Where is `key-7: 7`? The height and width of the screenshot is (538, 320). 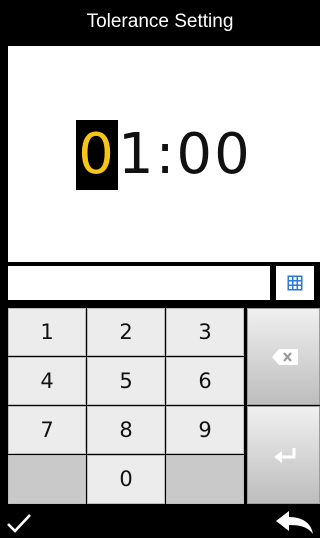
key-7: 7 is located at coordinates (47, 430).